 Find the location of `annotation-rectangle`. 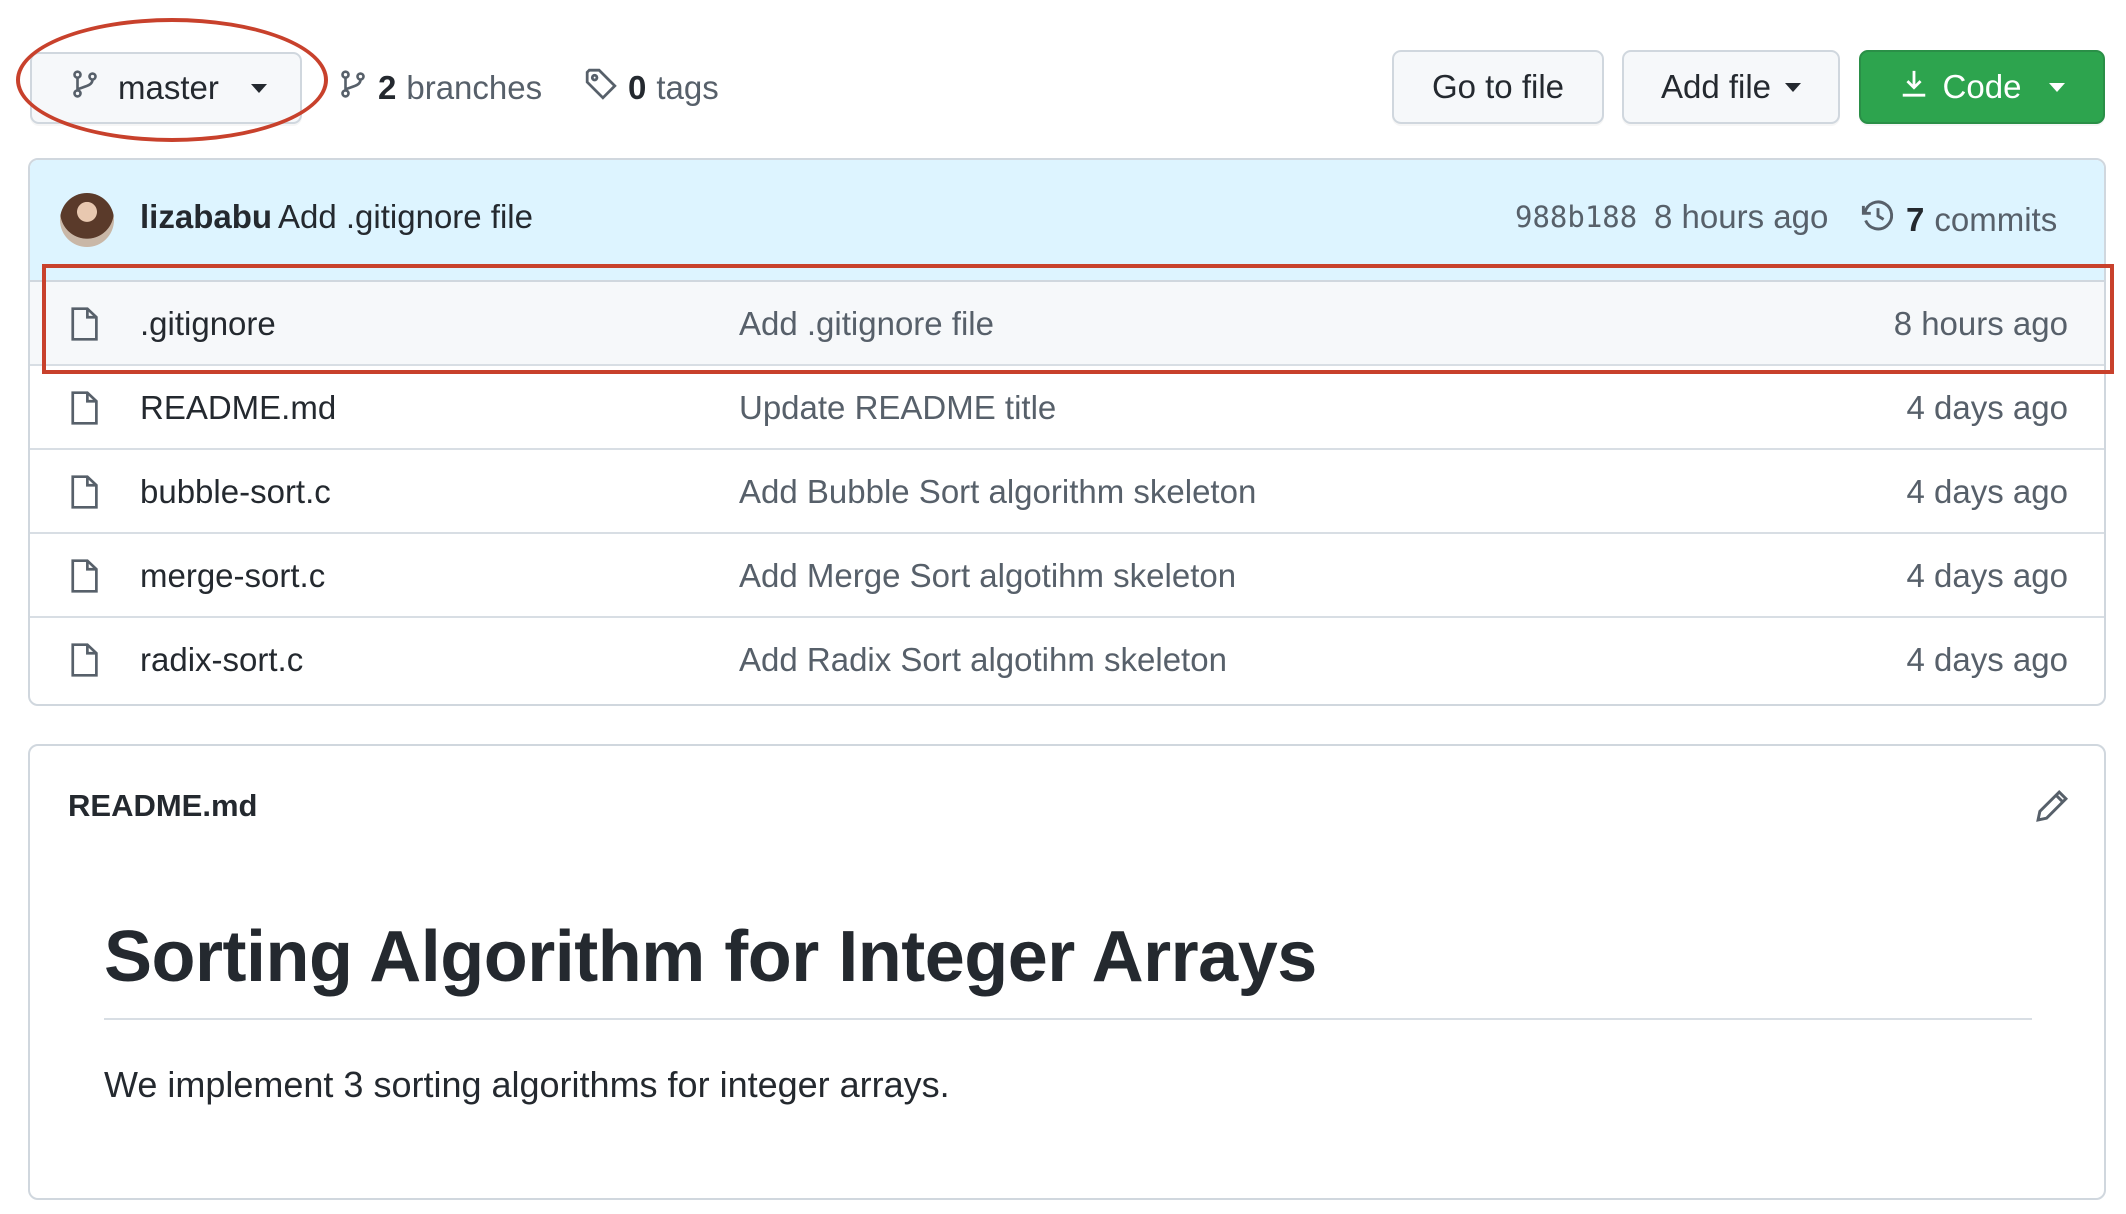

annotation-rectangle is located at coordinates (1078, 319).